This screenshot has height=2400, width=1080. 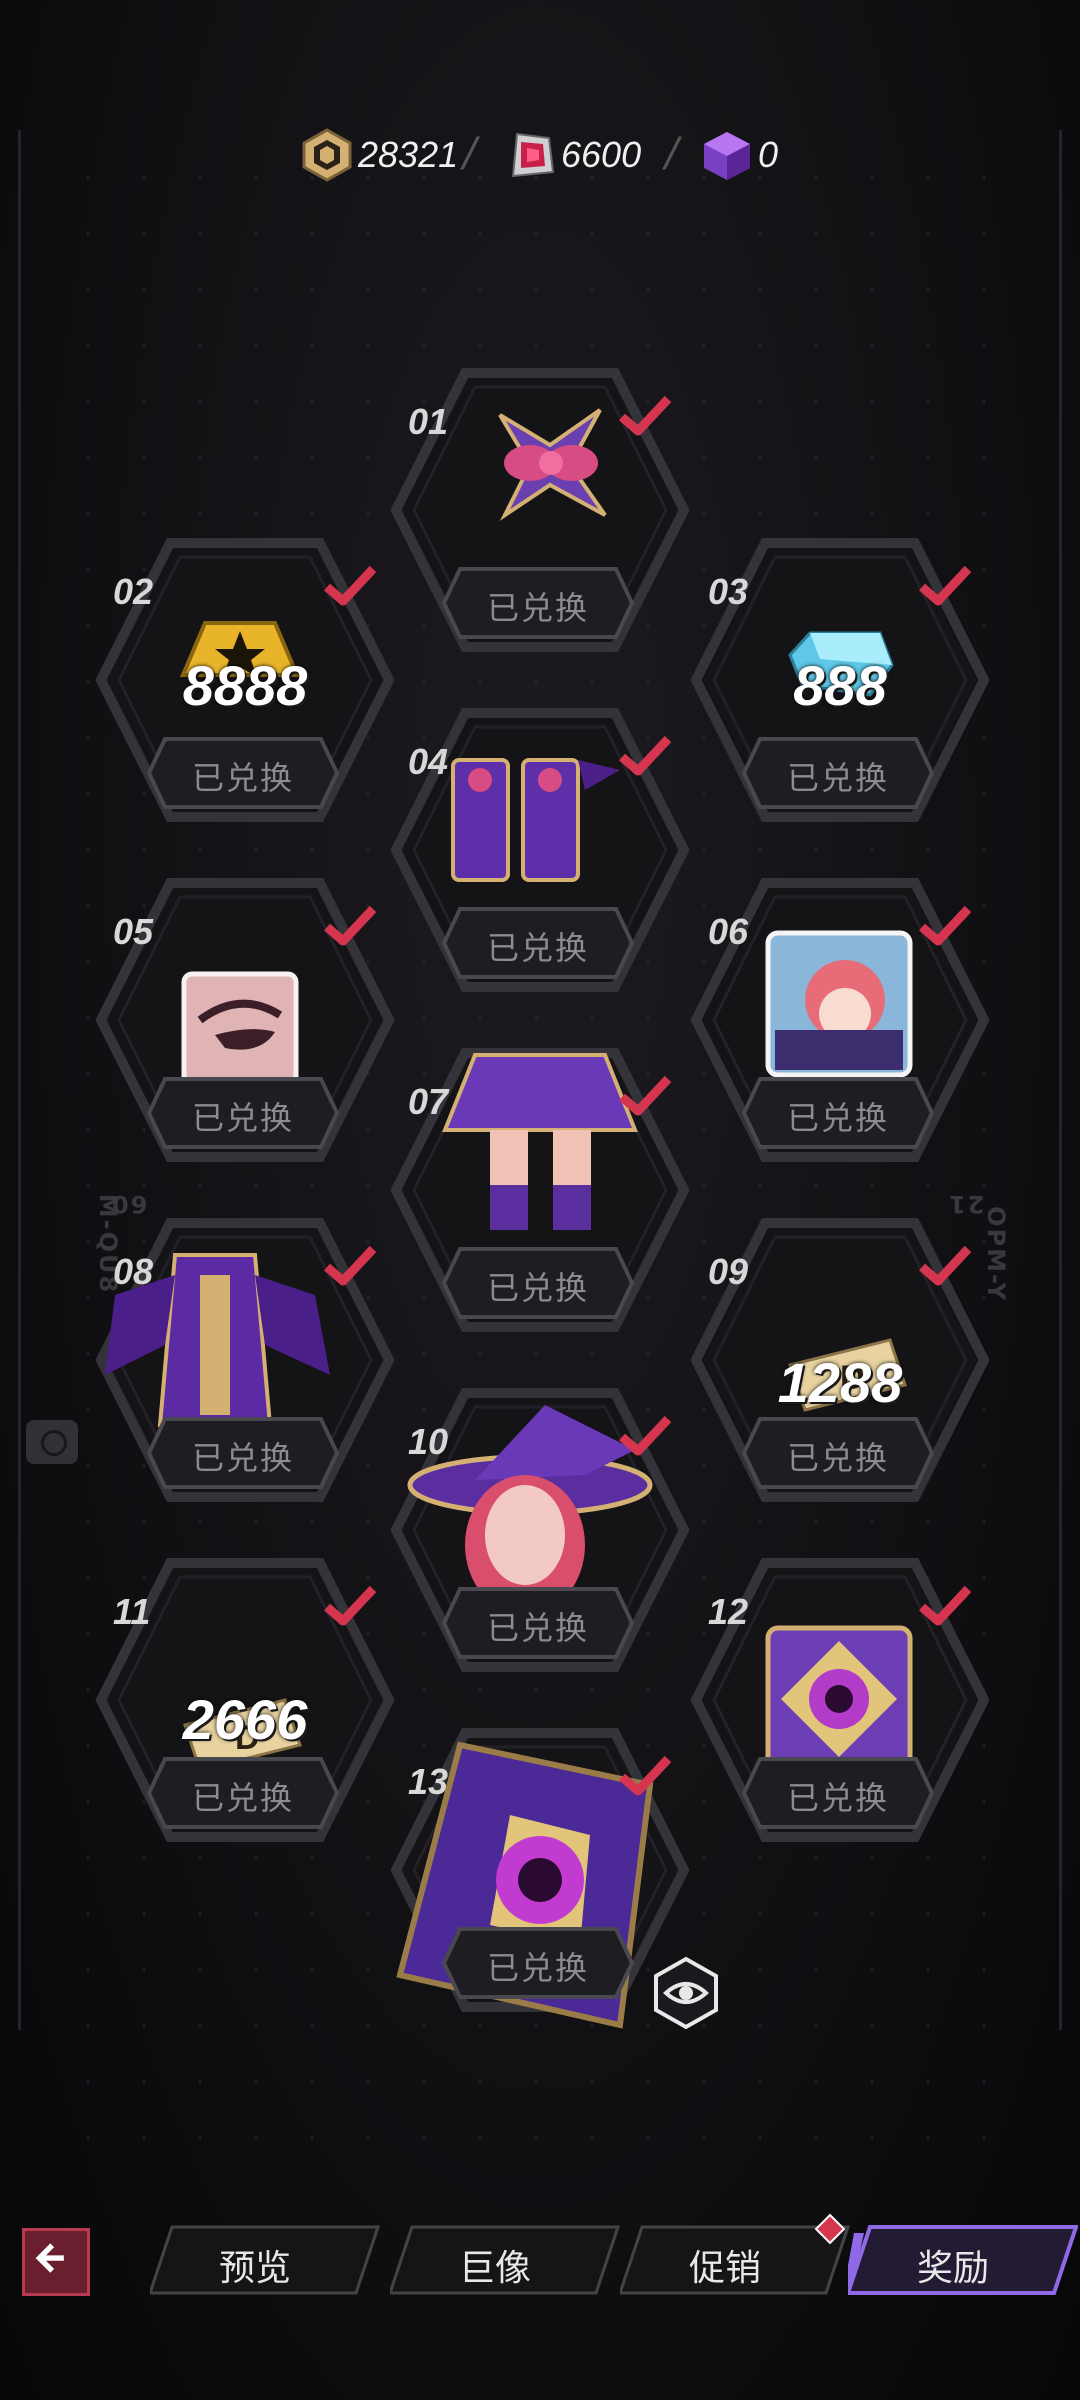 What do you see at coordinates (408, 154) in the screenshot?
I see `gold-amount: 28321` at bounding box center [408, 154].